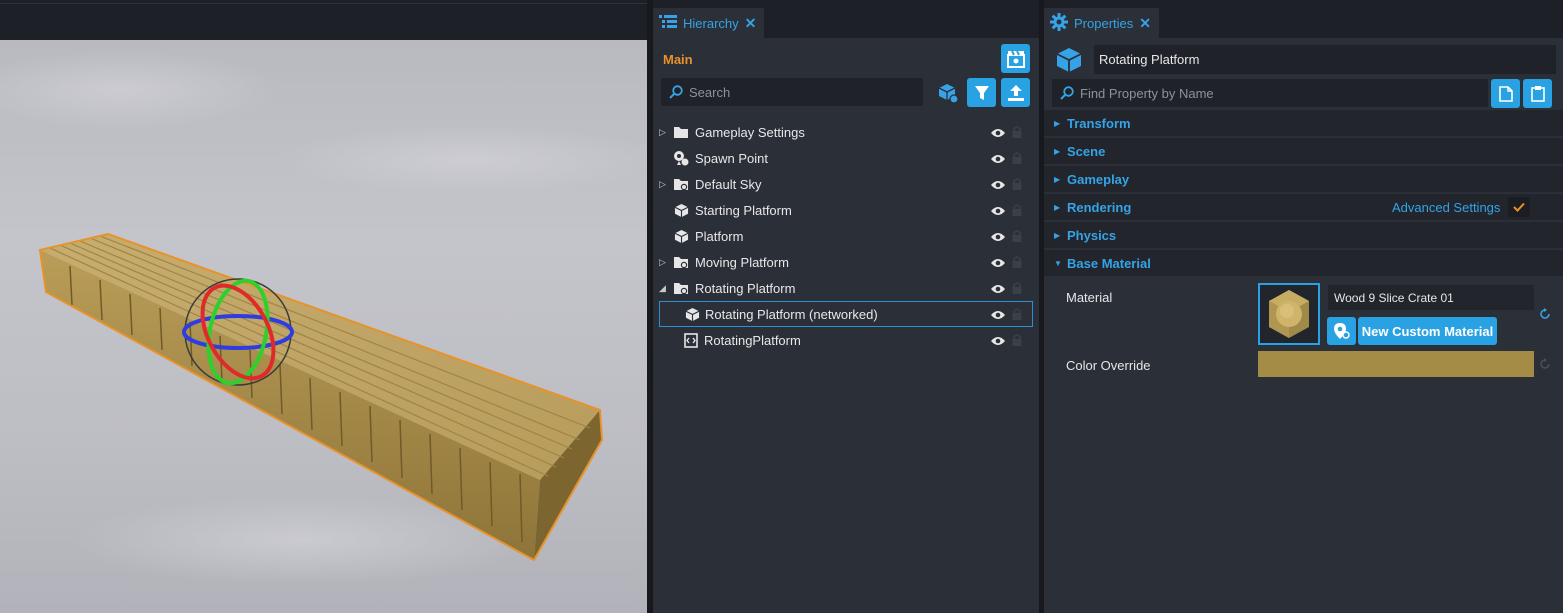 The height and width of the screenshot is (613, 1563). What do you see at coordinates (799, 92) in the screenshot?
I see `search-input` at bounding box center [799, 92].